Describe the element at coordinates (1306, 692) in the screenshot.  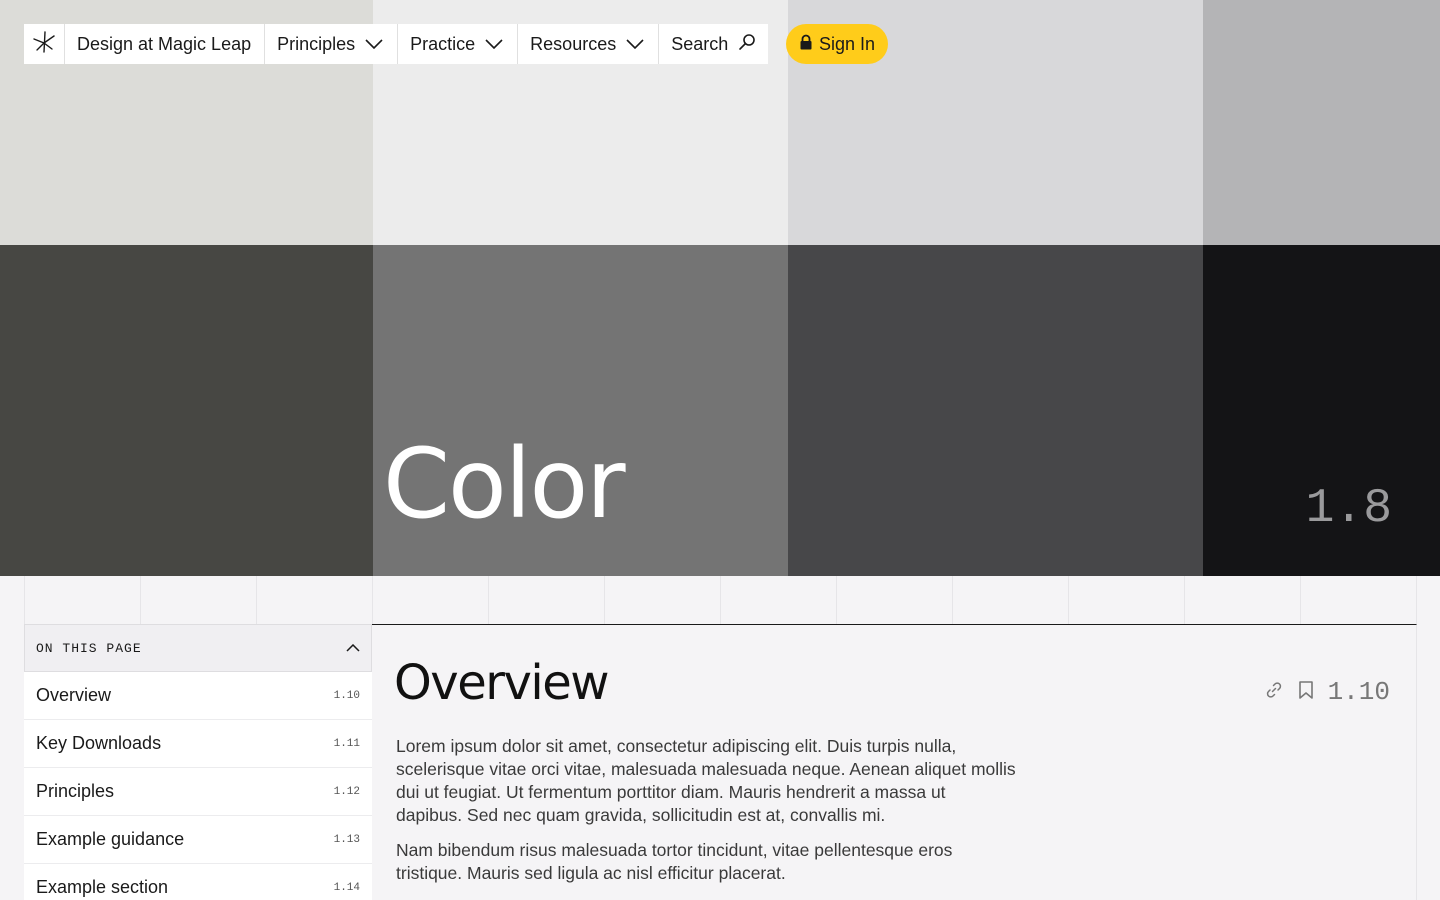
I see `bookmark-icon` at that location.